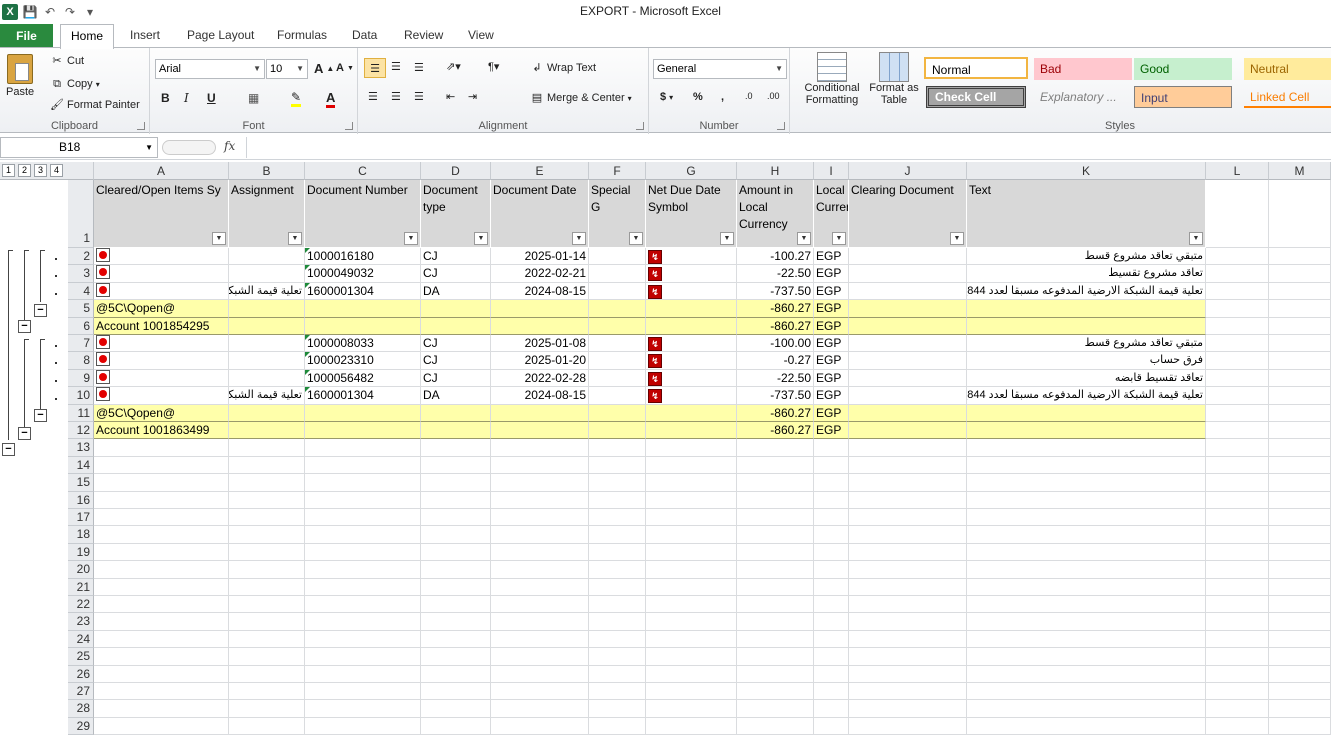  Describe the element at coordinates (267, 396) in the screenshot. I see `cell-b10: تعلية قيمة الشبكة` at that location.